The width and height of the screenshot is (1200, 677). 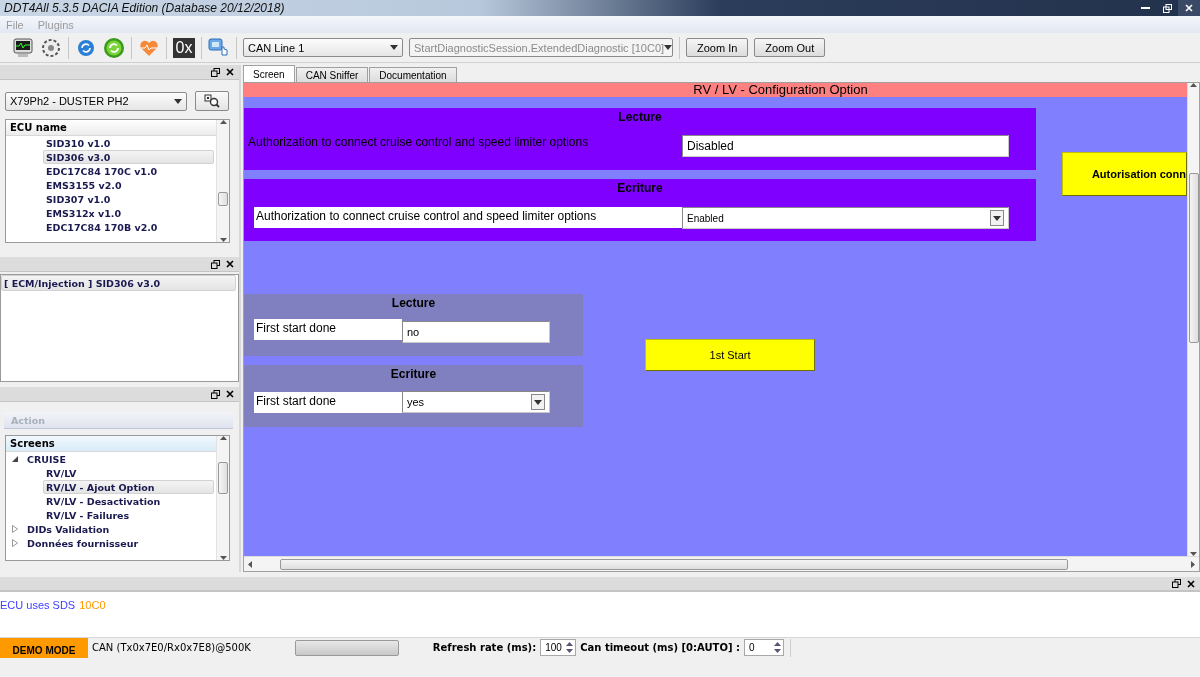 What do you see at coordinates (323, 47) in the screenshot?
I see `can-line-dropdown: CAN Line 1` at bounding box center [323, 47].